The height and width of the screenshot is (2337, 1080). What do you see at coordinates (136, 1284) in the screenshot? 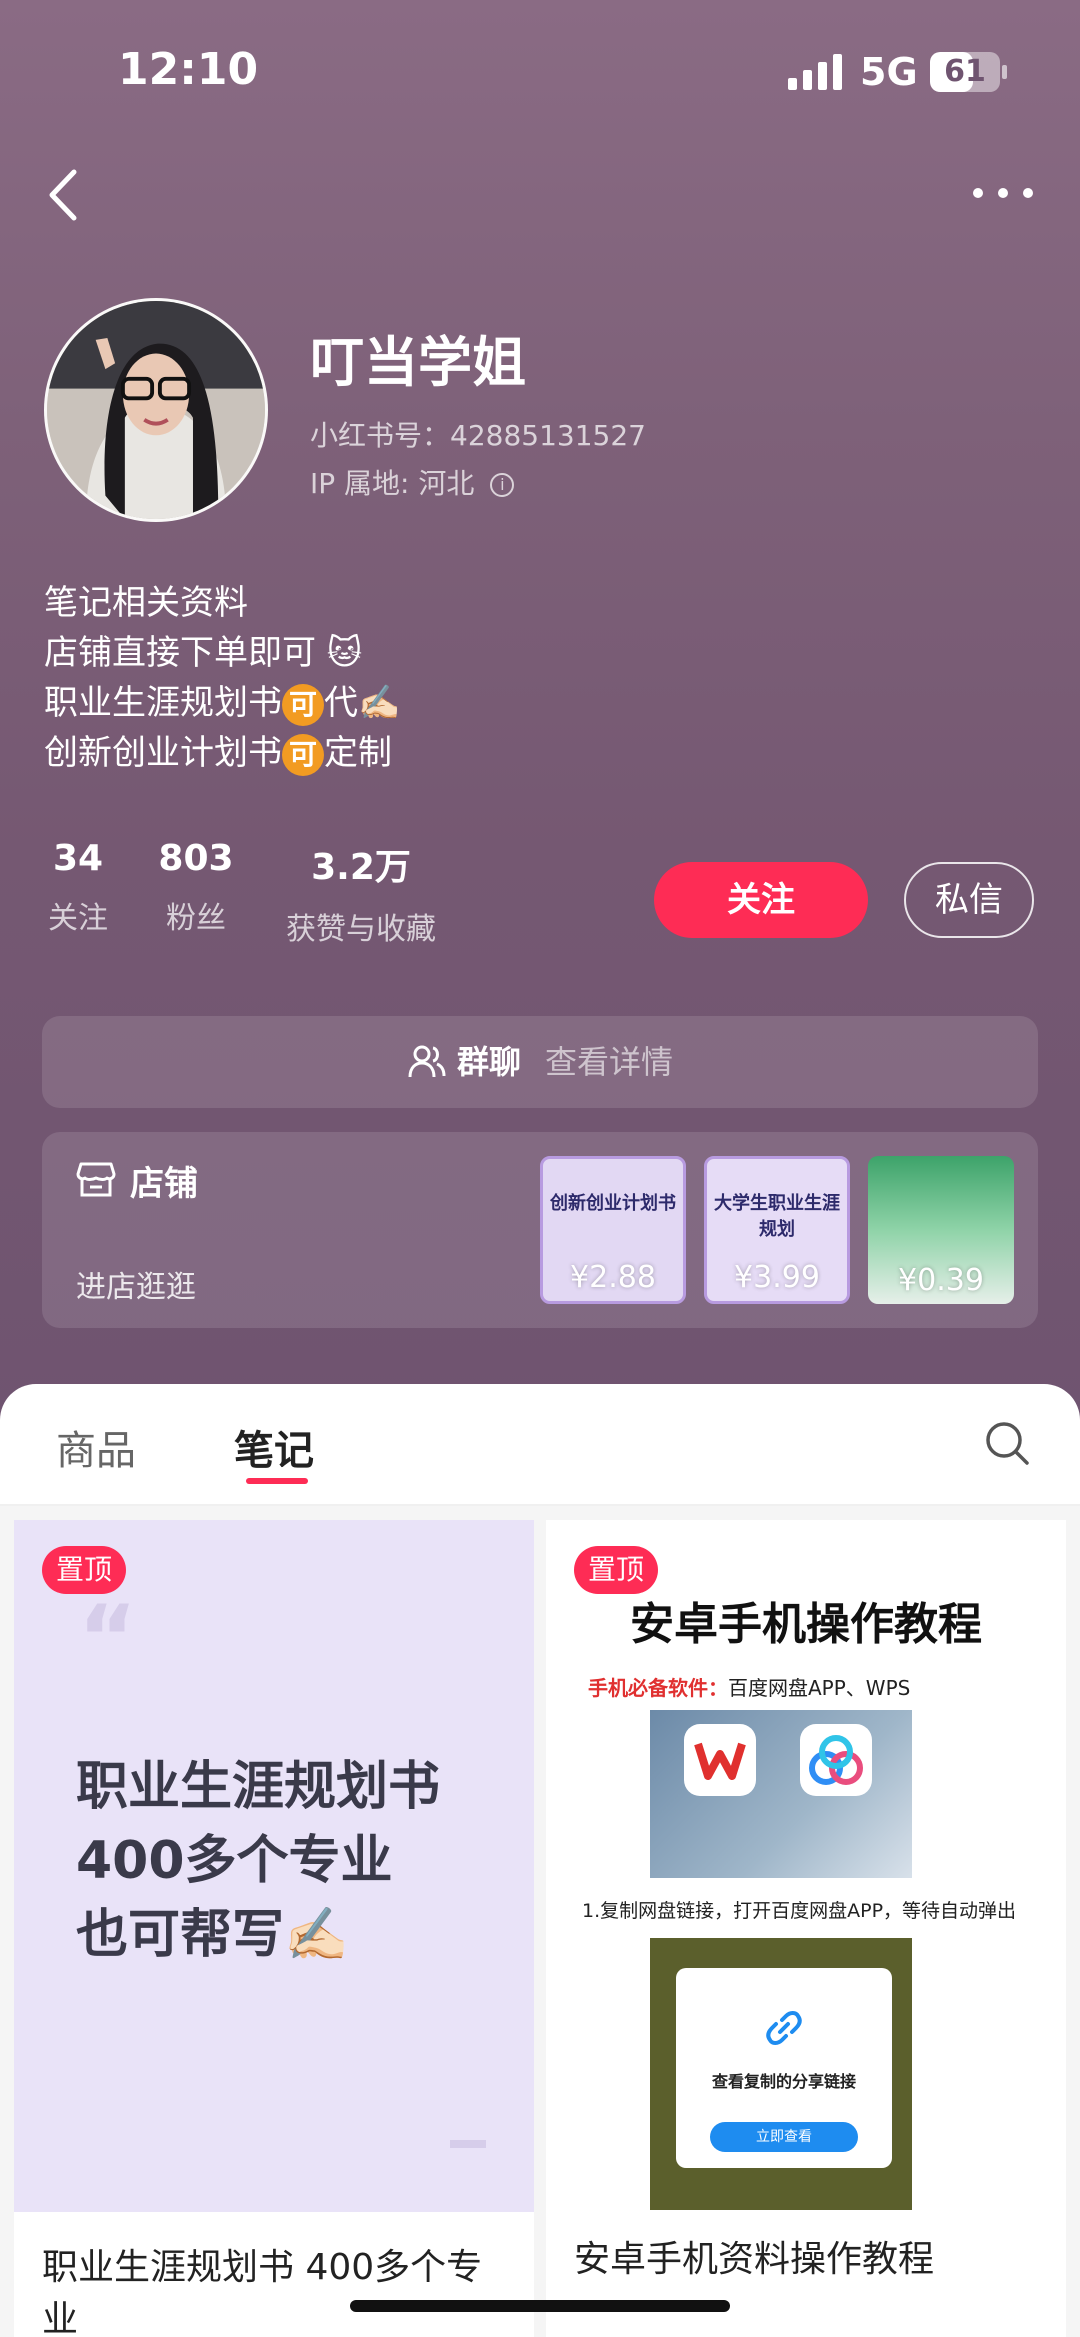
I see `shop-enter-link: 进店逛逛` at bounding box center [136, 1284].